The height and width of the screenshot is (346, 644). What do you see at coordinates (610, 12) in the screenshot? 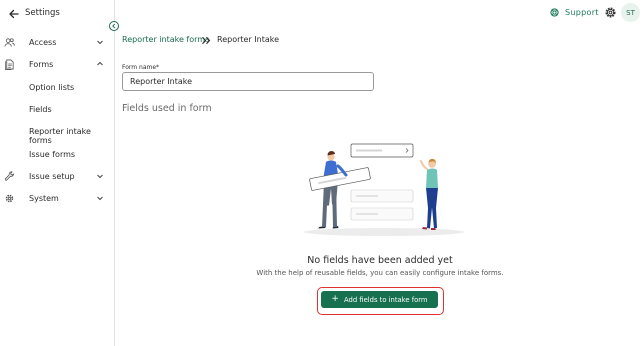
I see `settings-gear-icon` at bounding box center [610, 12].